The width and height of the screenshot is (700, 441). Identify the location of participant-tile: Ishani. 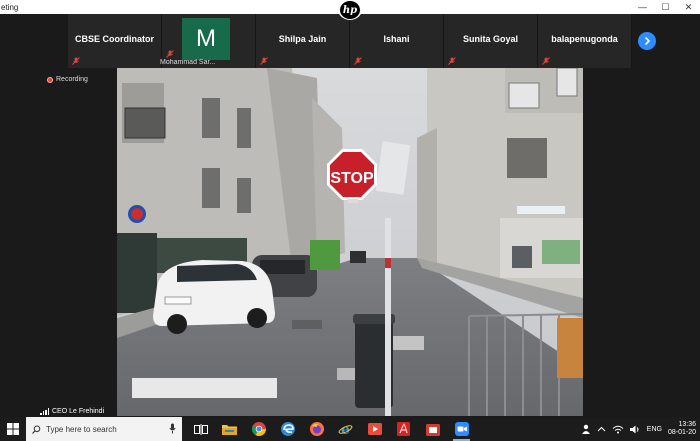
(397, 41).